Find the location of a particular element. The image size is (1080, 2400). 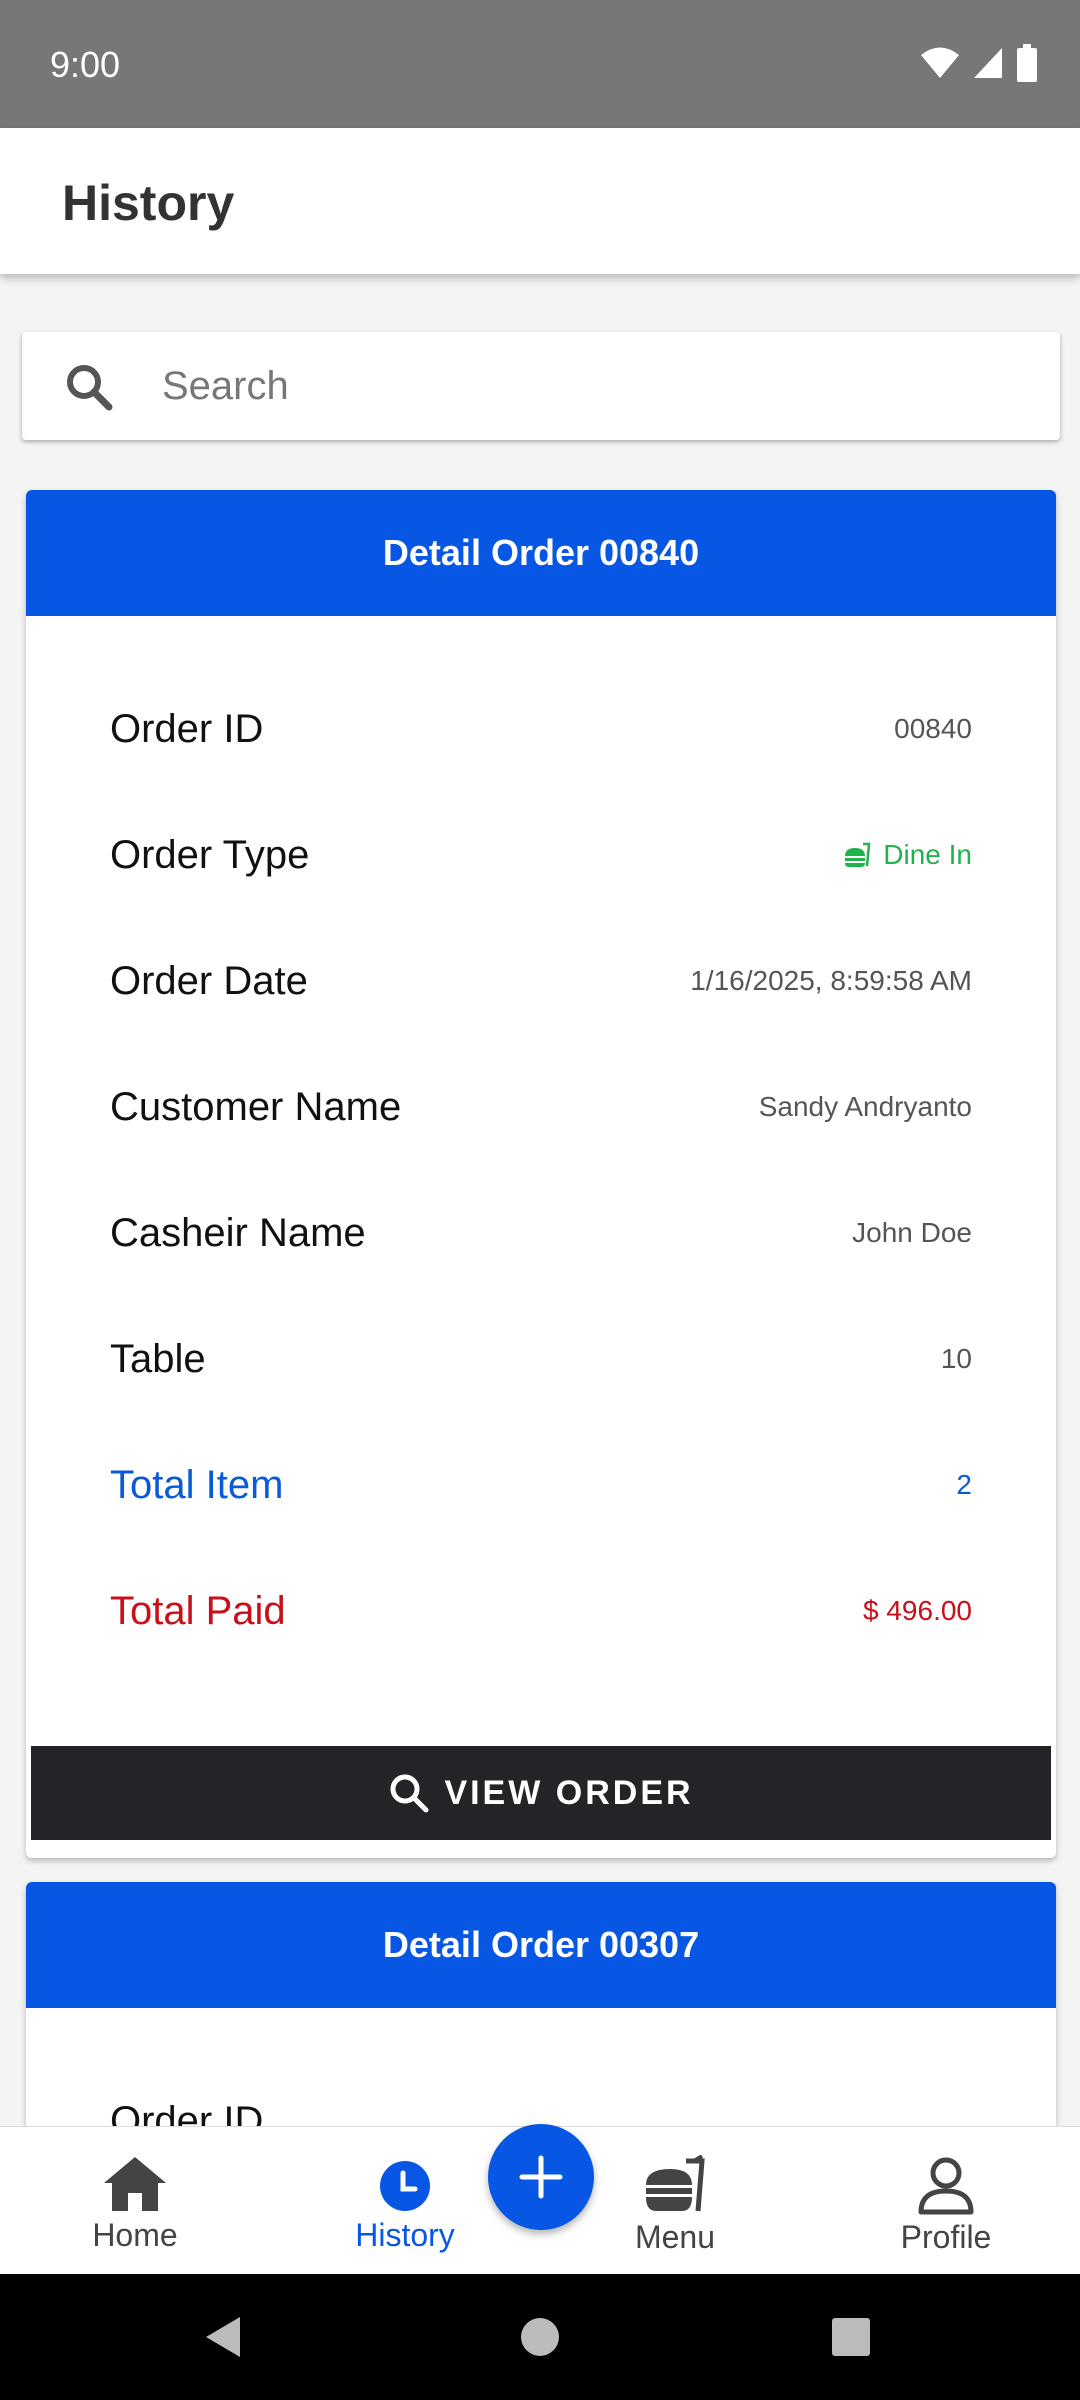

order-date-label: Order Date is located at coordinates (209, 980).